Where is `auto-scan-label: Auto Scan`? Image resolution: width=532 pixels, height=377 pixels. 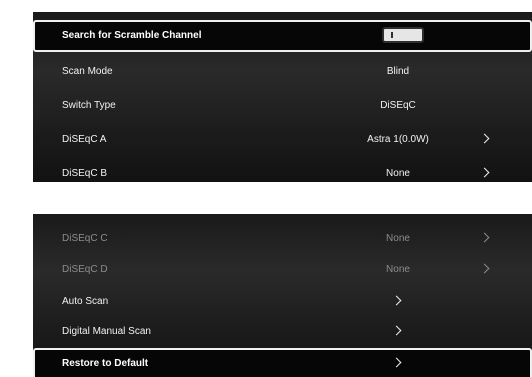 auto-scan-label: Auto Scan is located at coordinates (85, 301).